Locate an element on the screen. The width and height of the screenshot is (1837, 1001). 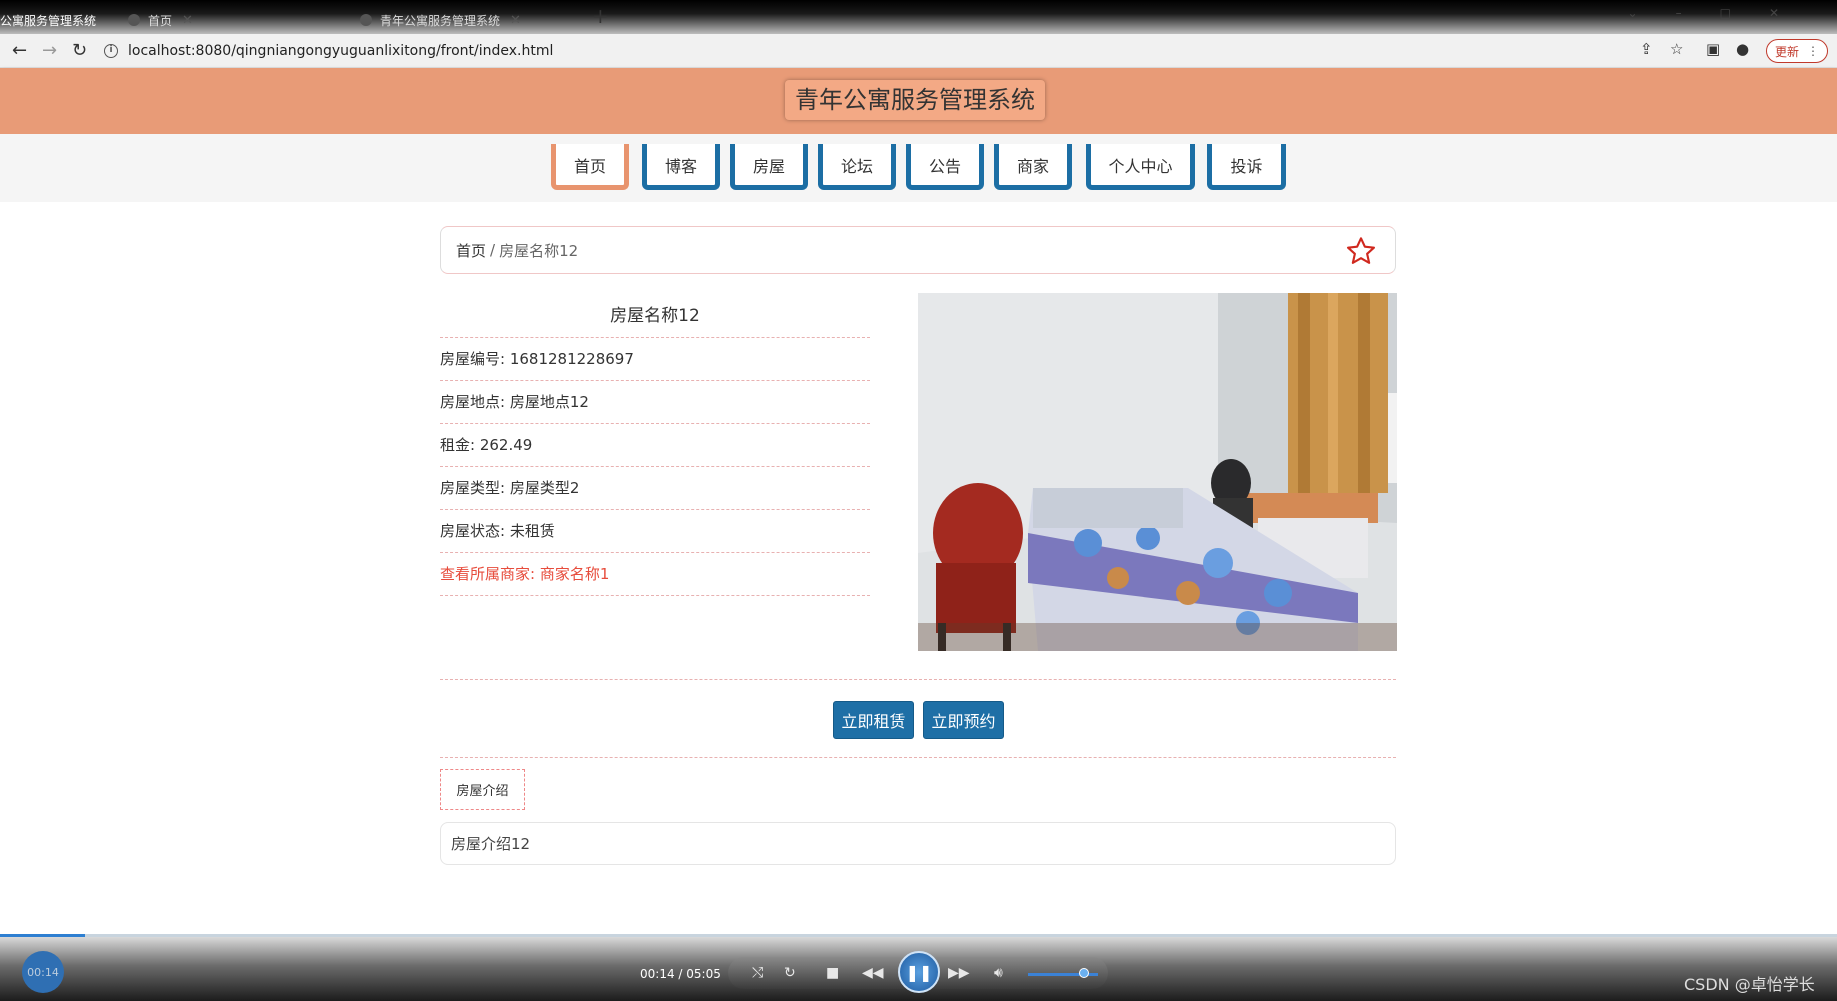
profile-icon: ● is located at coordinates (1742, 49).